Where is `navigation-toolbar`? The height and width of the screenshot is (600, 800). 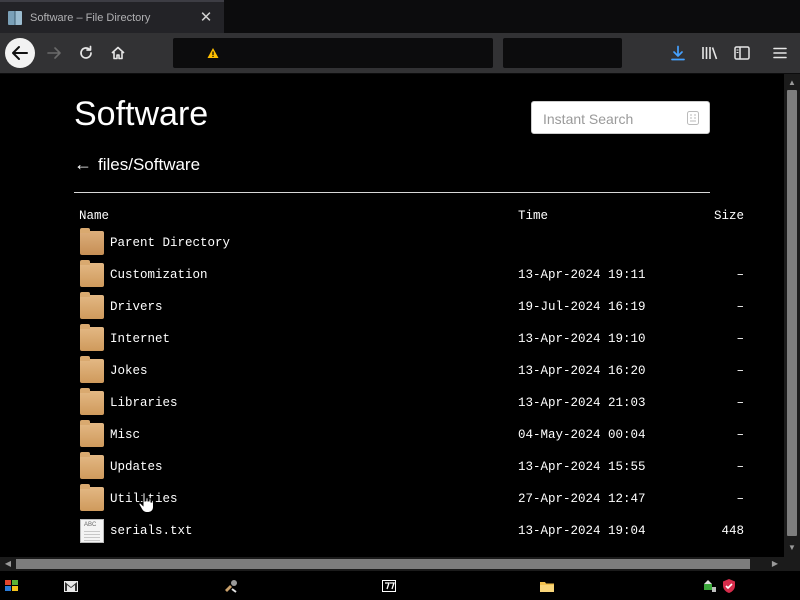
navigation-toolbar is located at coordinates (400, 53).